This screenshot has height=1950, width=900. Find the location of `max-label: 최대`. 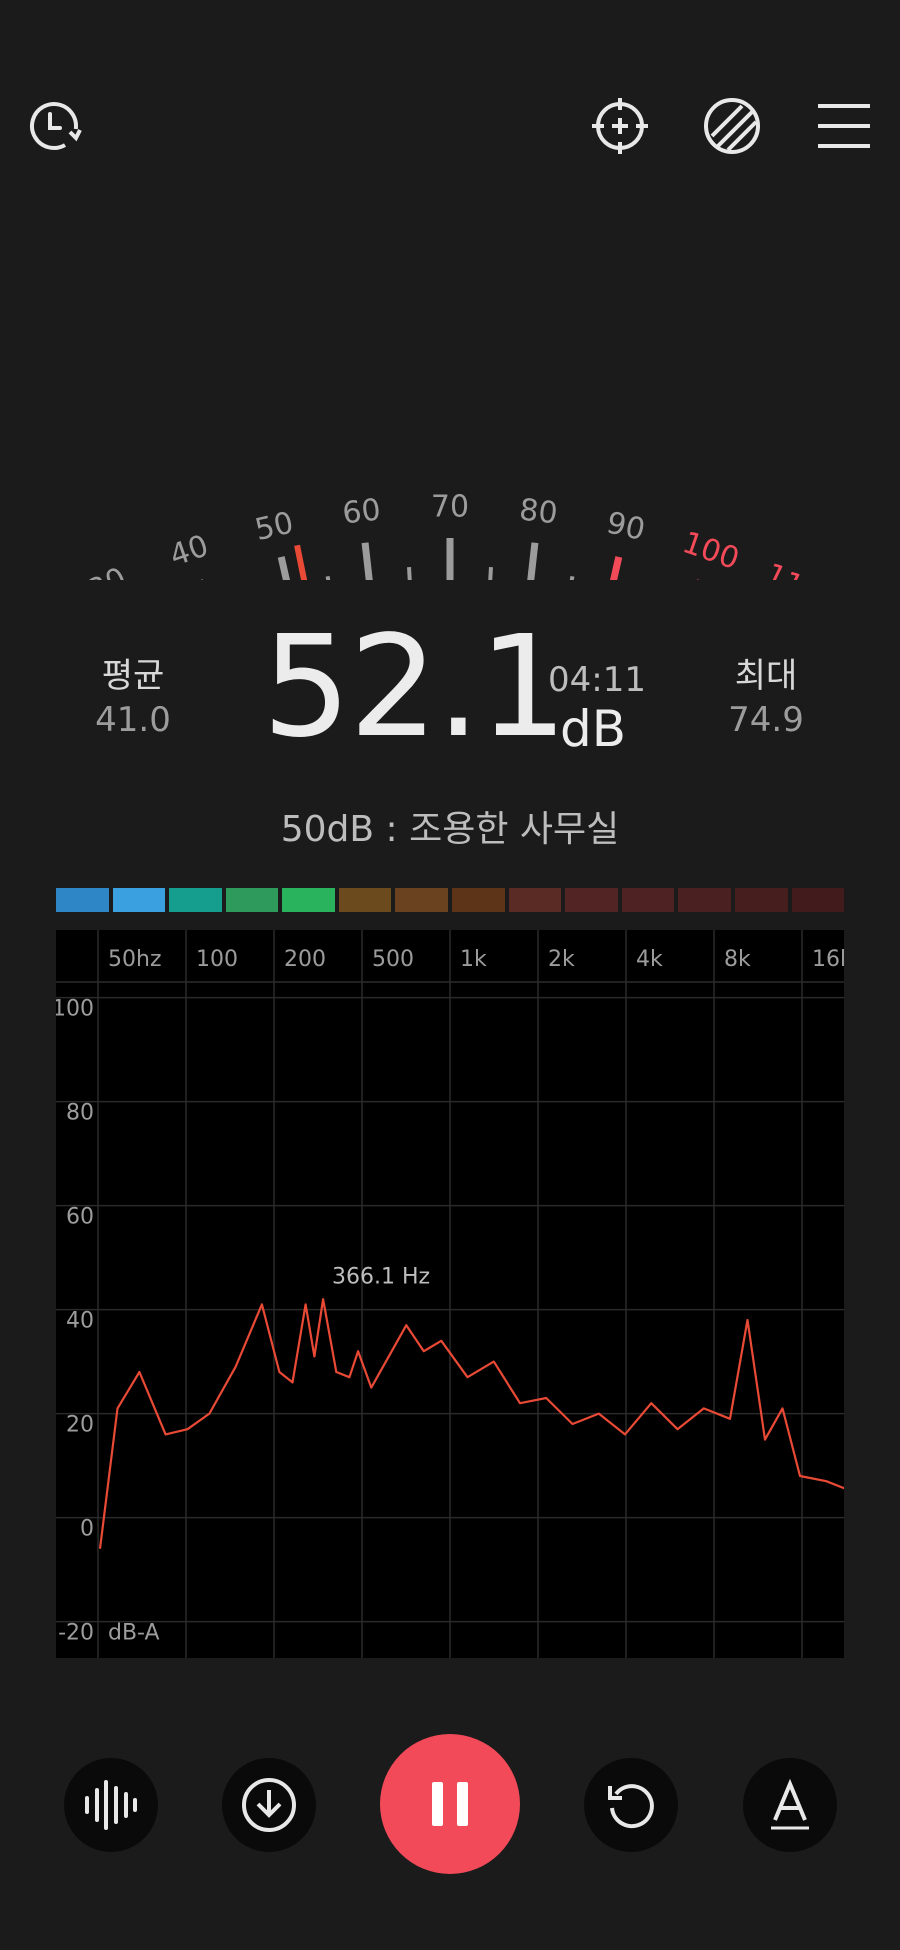

max-label: 최대 is located at coordinates (766, 676).